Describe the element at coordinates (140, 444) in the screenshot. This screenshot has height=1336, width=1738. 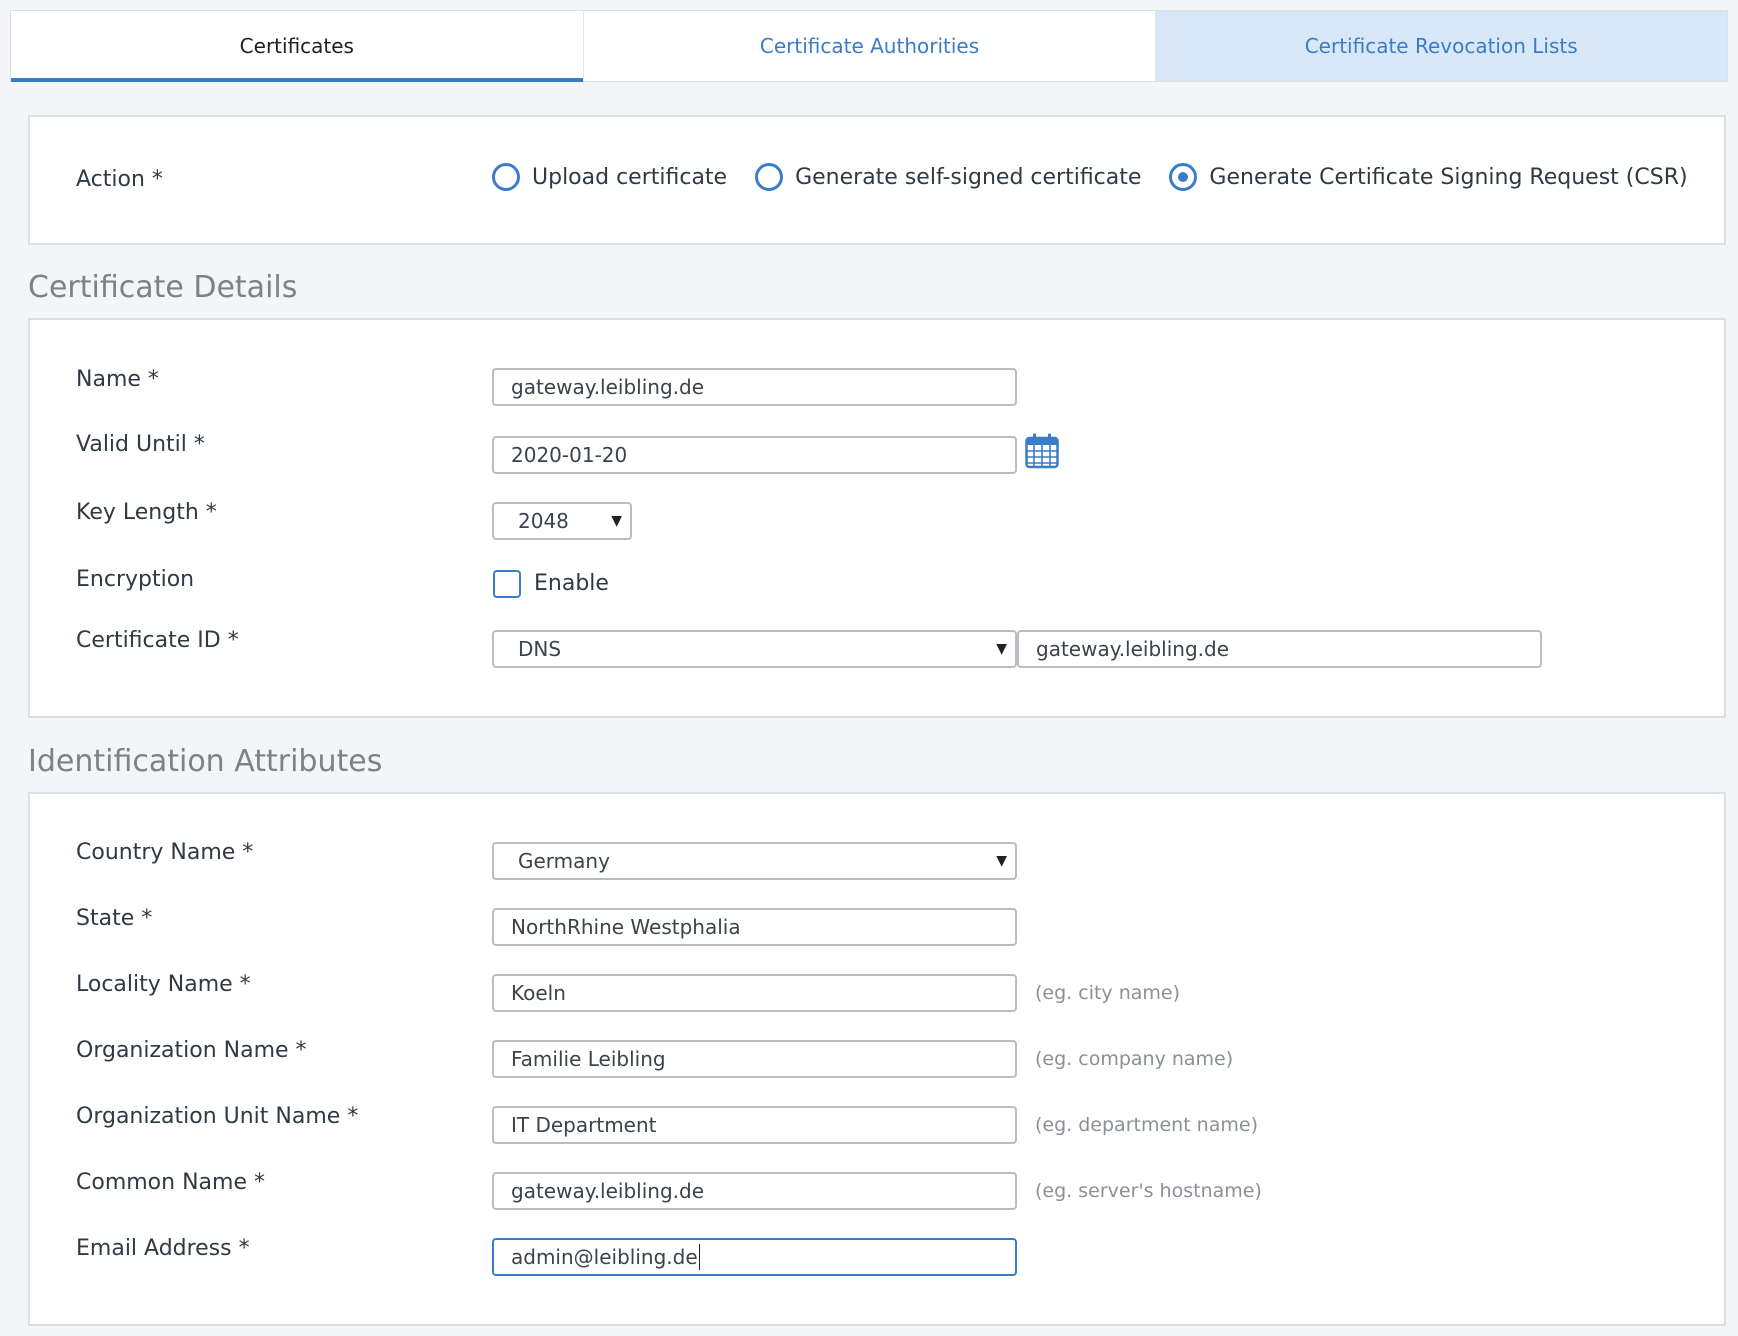
I see `valid-until-label: Valid Until *` at that location.